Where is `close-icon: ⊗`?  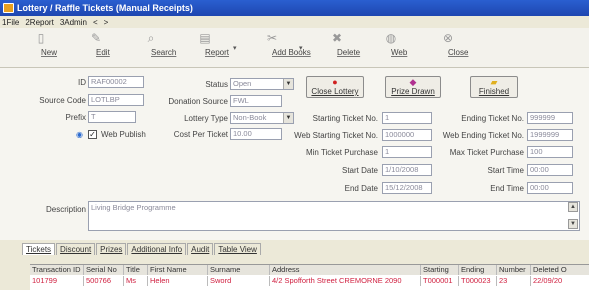
close-icon: ⊗ is located at coordinates (448, 38).